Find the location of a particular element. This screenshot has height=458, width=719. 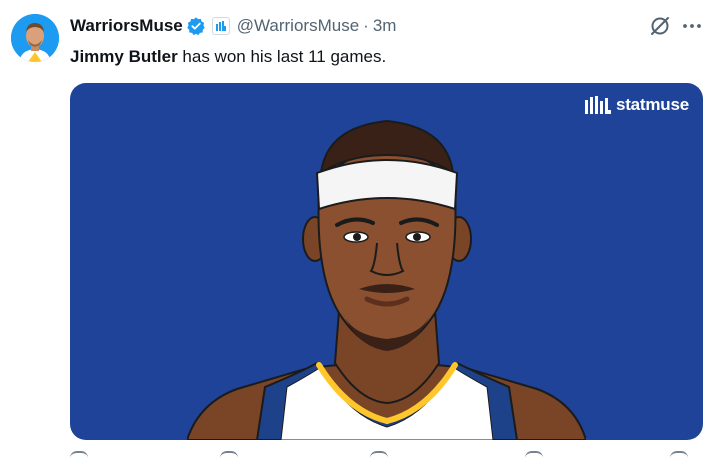

grok-icon is located at coordinates (660, 26).